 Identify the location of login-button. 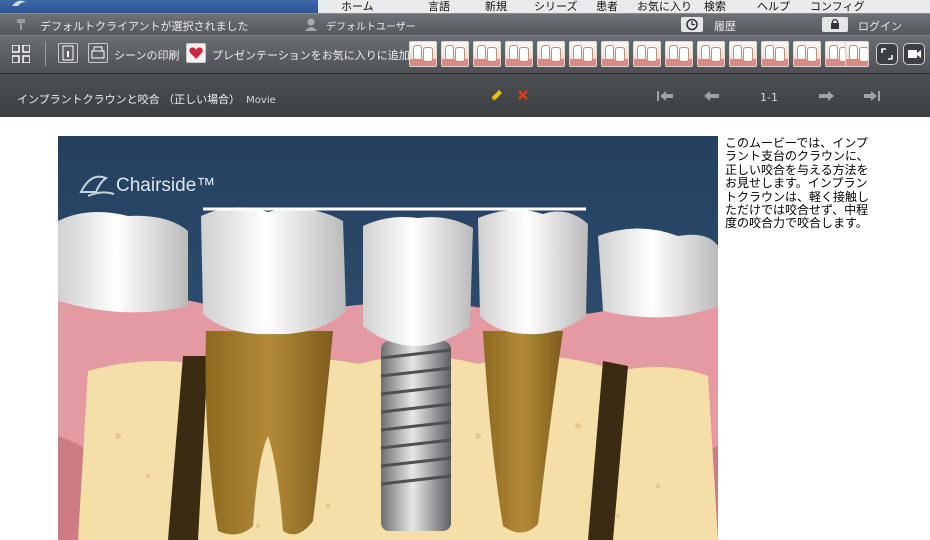
(835, 24).